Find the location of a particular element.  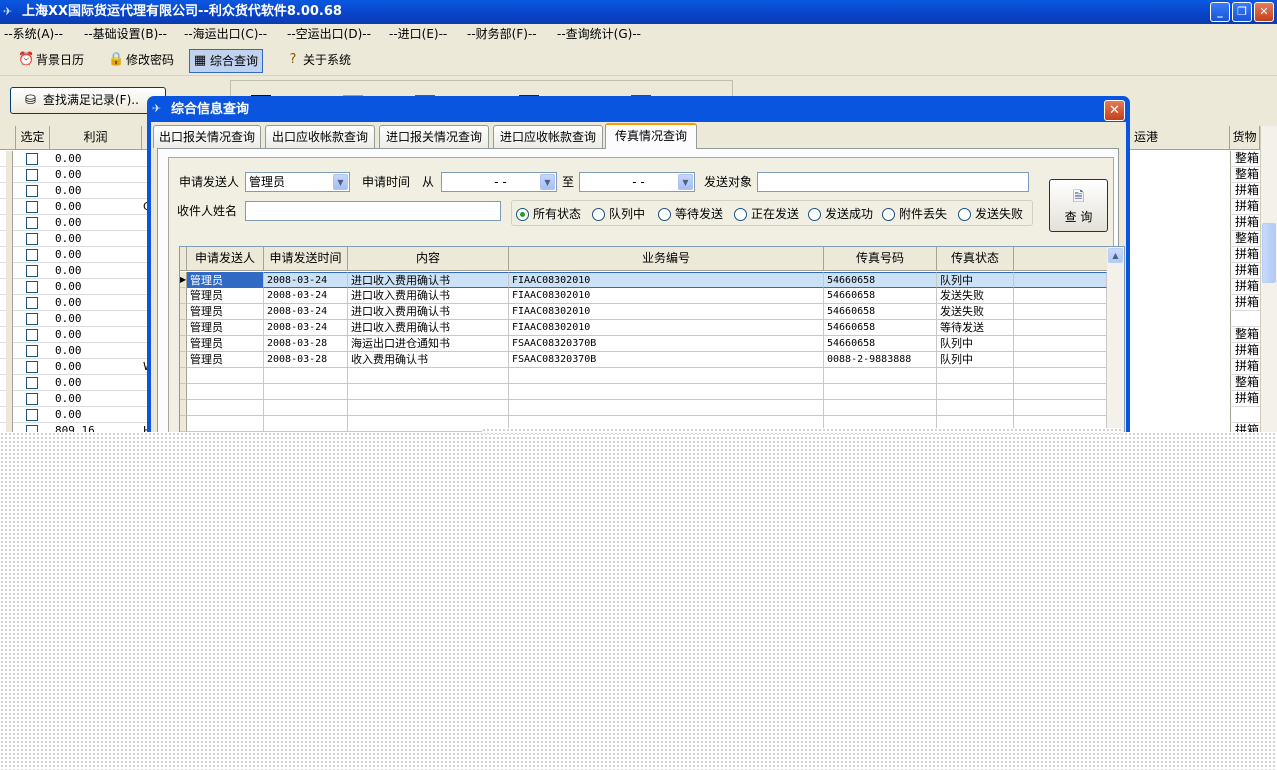

column-fax-number: 传真号码 is located at coordinates (880, 259).